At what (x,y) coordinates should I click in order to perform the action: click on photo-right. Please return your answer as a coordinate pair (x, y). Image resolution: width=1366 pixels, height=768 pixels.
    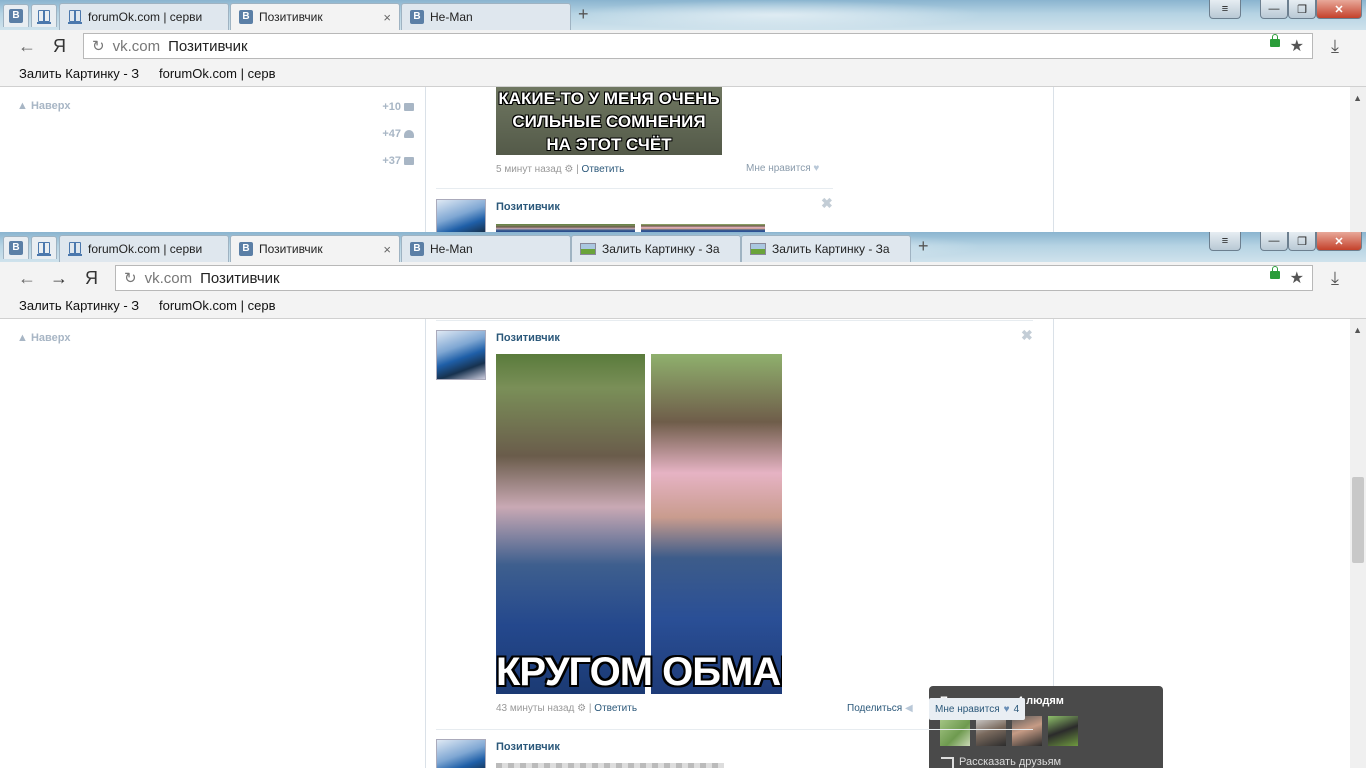
    Looking at the image, I should click on (716, 524).